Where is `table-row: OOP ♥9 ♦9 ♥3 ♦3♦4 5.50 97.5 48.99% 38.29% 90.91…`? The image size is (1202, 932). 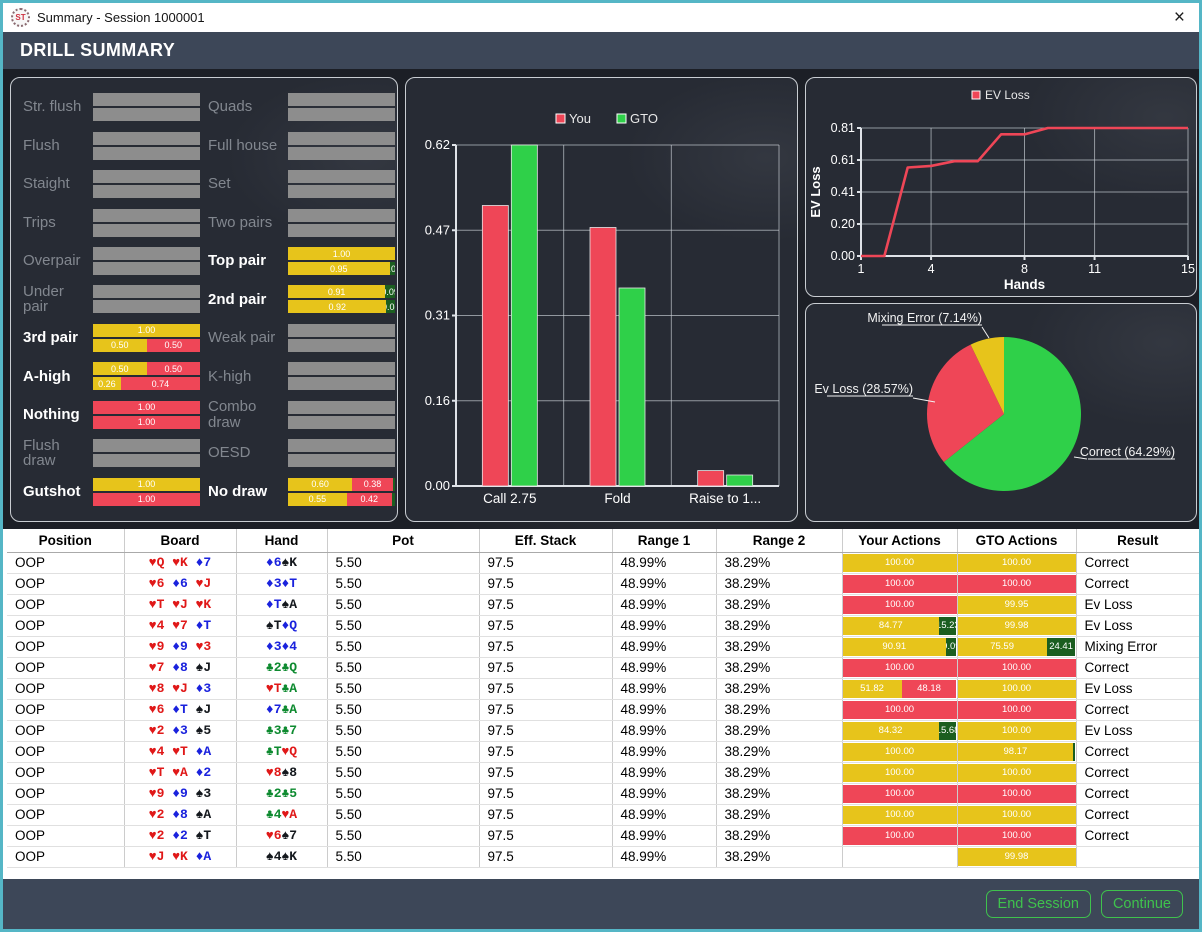
table-row: OOP ♥9 ♦9 ♥3 ♦3♦4 5.50 97.5 48.99% 38.29% 90.91… is located at coordinates (603, 647).